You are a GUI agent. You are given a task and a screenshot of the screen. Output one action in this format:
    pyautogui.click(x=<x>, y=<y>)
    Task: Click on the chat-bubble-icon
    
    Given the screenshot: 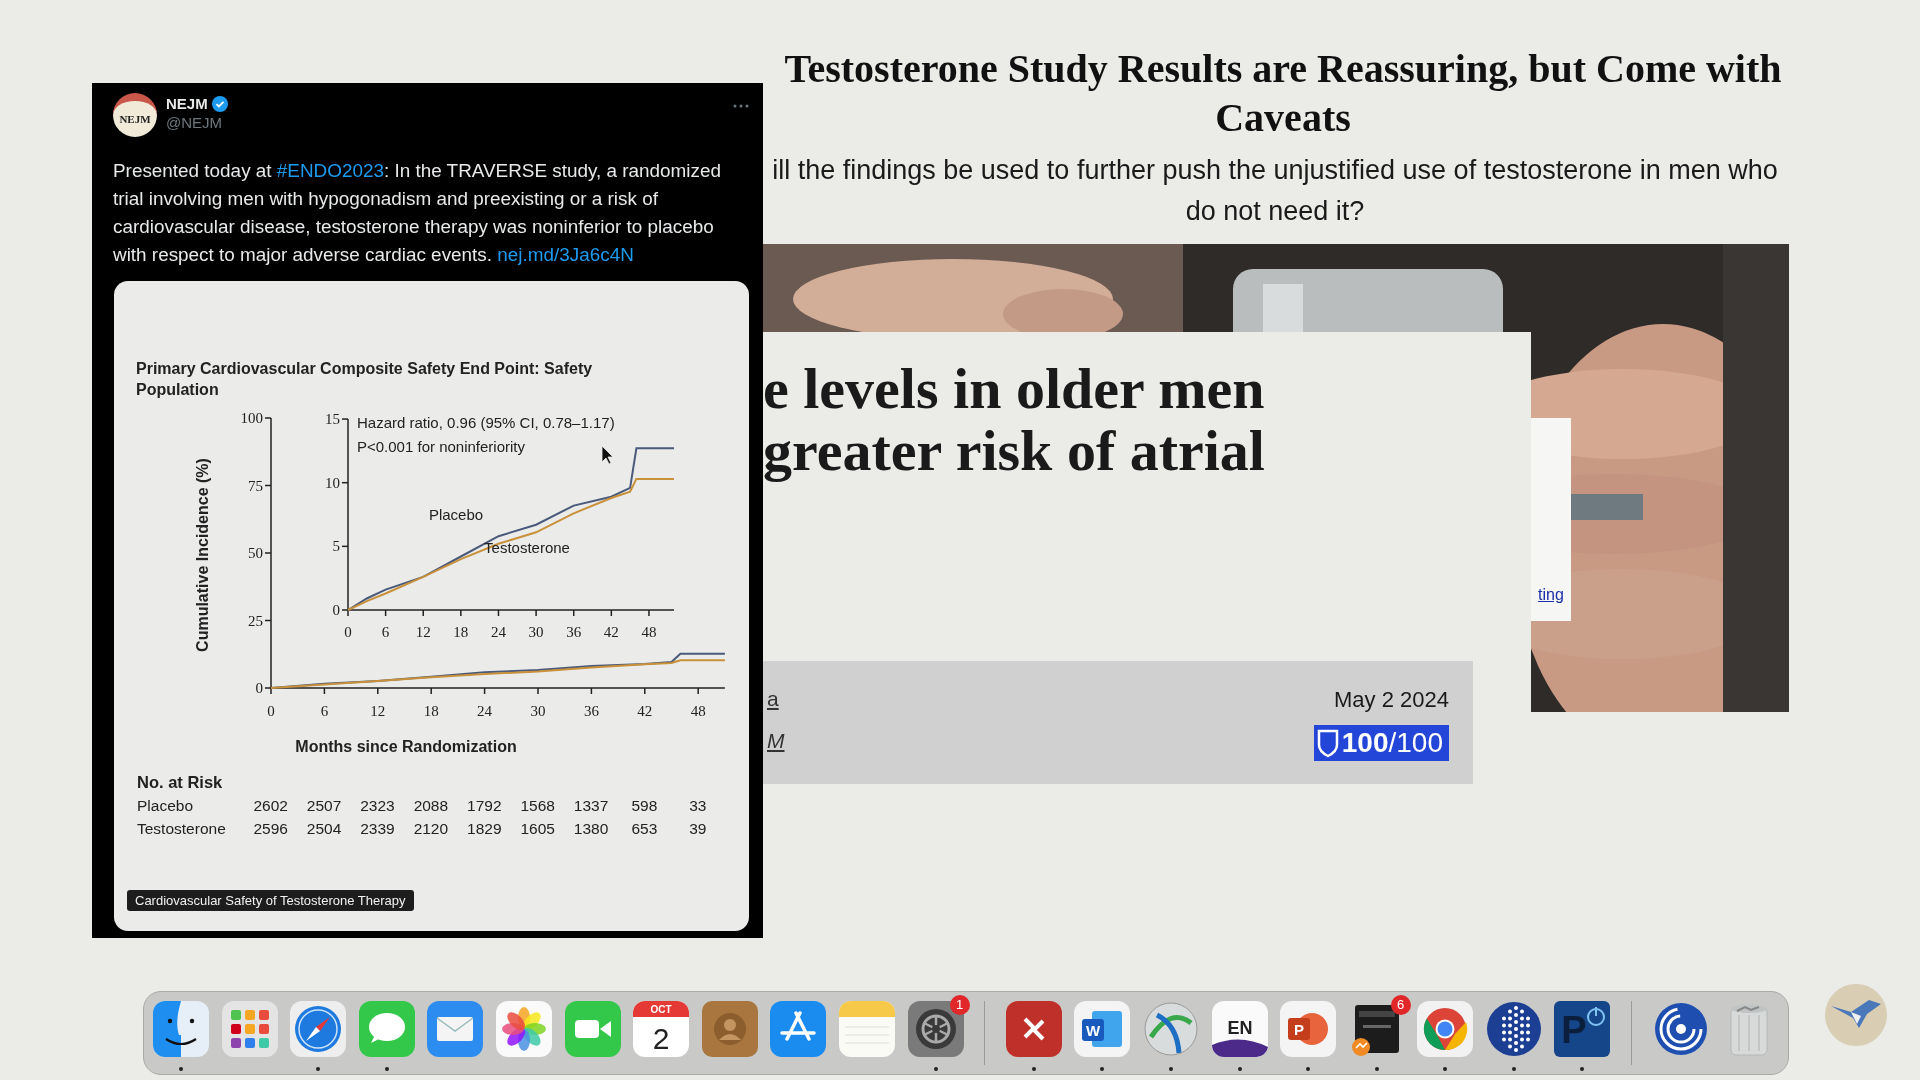 What is the action you would take?
    pyautogui.click(x=386, y=1029)
    